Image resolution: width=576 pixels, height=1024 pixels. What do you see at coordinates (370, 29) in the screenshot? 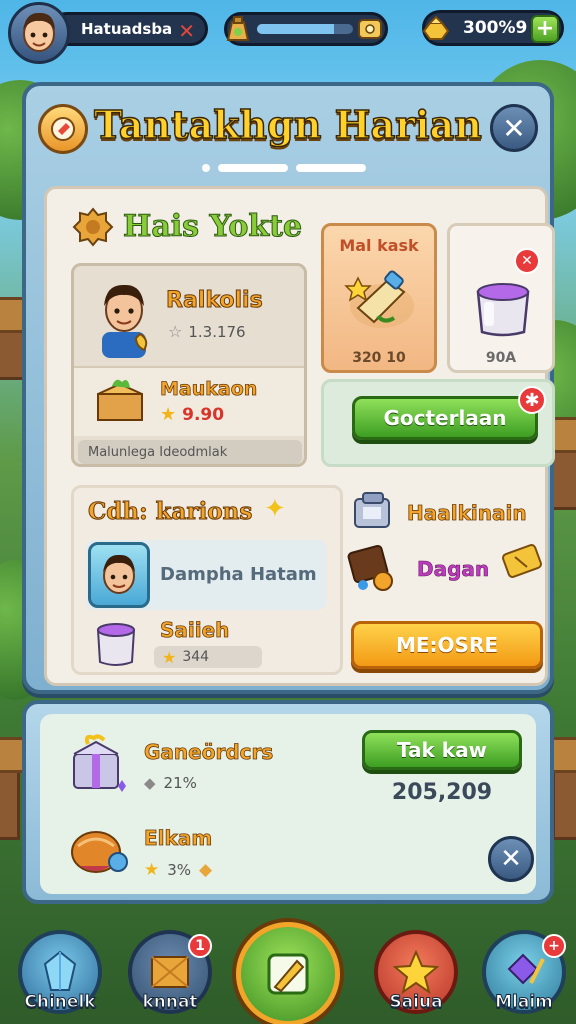
I see `scroll-icon` at bounding box center [370, 29].